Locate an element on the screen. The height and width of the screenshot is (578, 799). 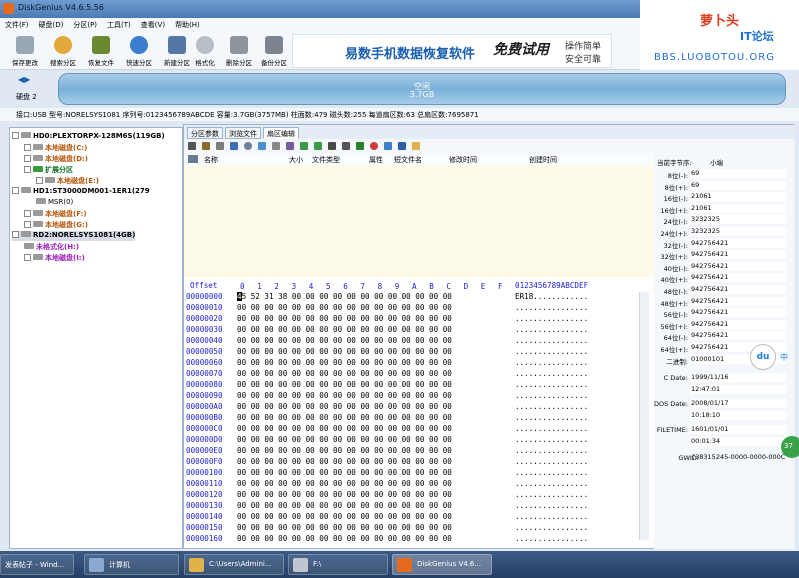
hex-scrollbar is located at coordinates (644, 416).